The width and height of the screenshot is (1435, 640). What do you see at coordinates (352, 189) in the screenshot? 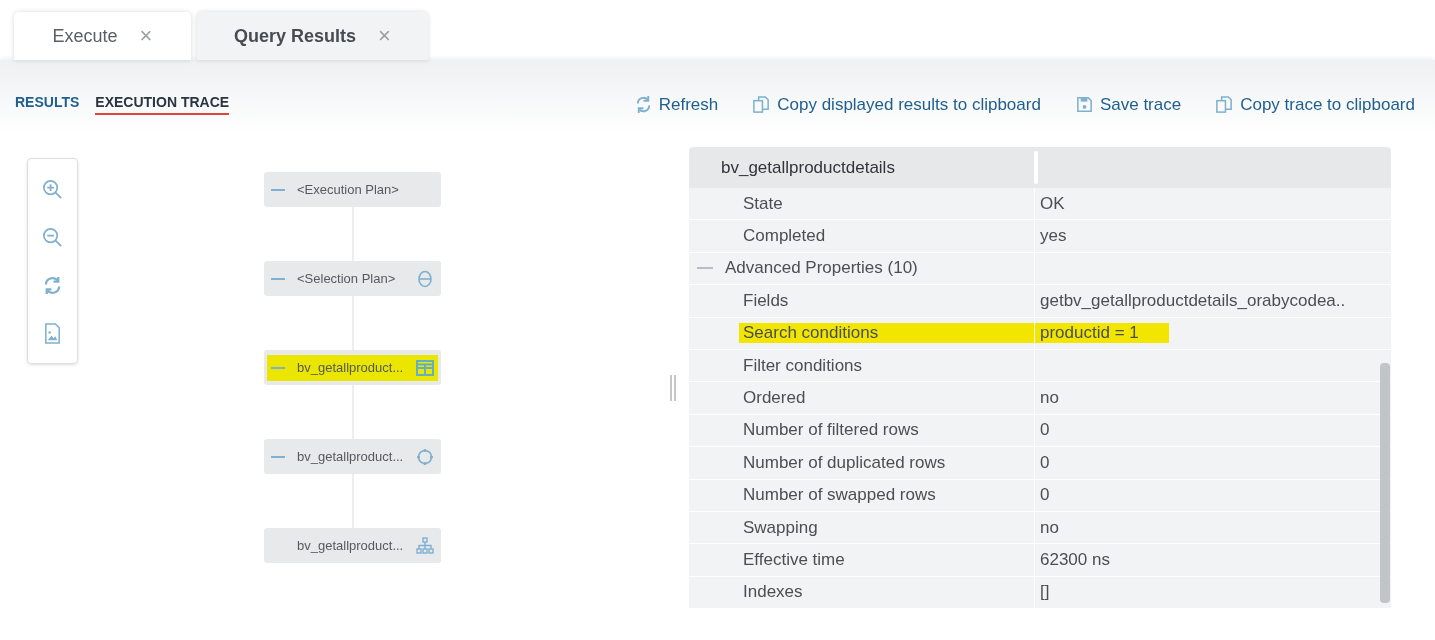
I see `plan-node: <Execution Plan>` at bounding box center [352, 189].